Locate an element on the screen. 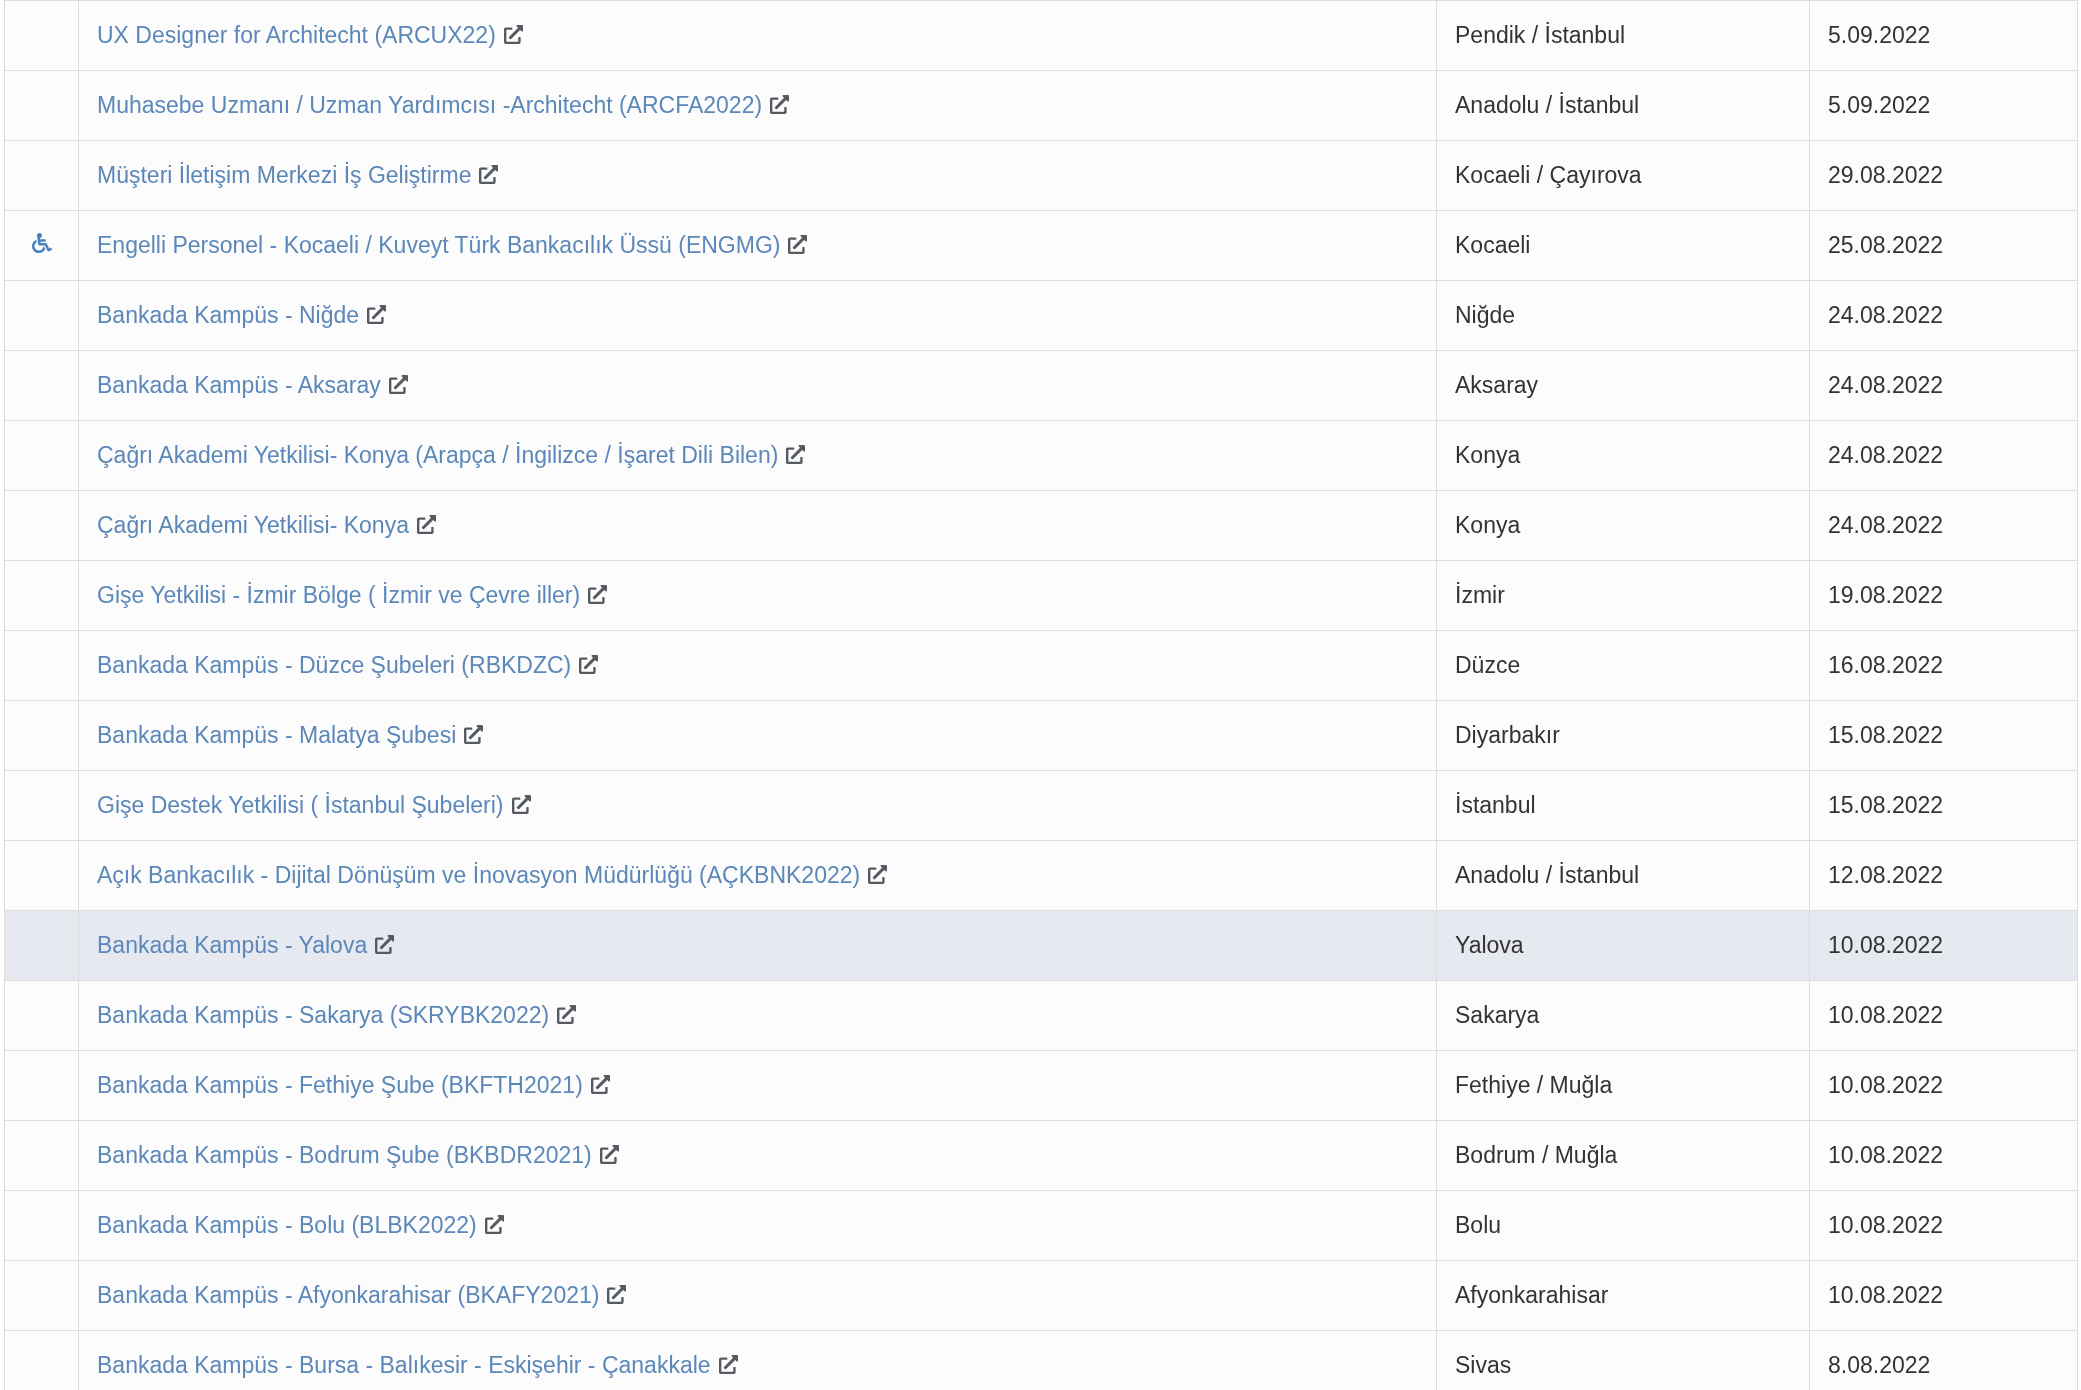  date-text: 29.08.2022 is located at coordinates (1886, 175).